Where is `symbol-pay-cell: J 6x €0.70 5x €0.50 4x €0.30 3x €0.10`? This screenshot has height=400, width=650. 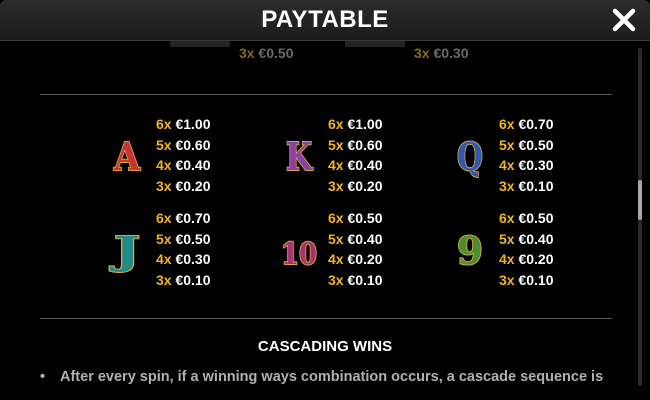 symbol-pay-cell: J 6x €0.70 5x €0.50 4x €0.30 3x €0.10 is located at coordinates (193, 250).